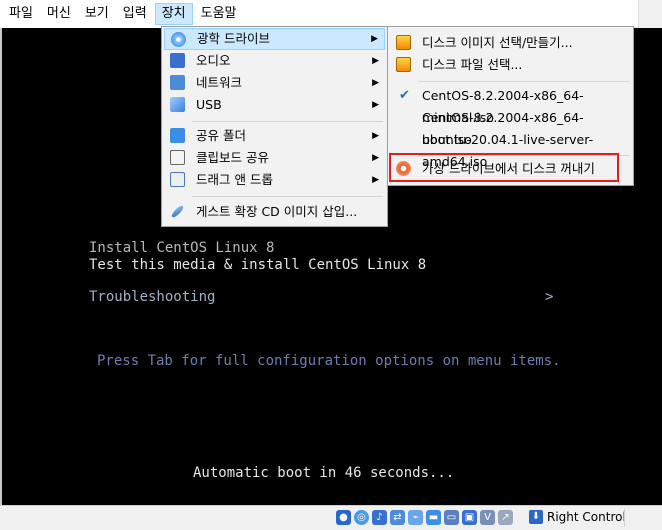 This screenshot has height=530, width=662. I want to click on menu-devices: 장치, so click(173, 14).